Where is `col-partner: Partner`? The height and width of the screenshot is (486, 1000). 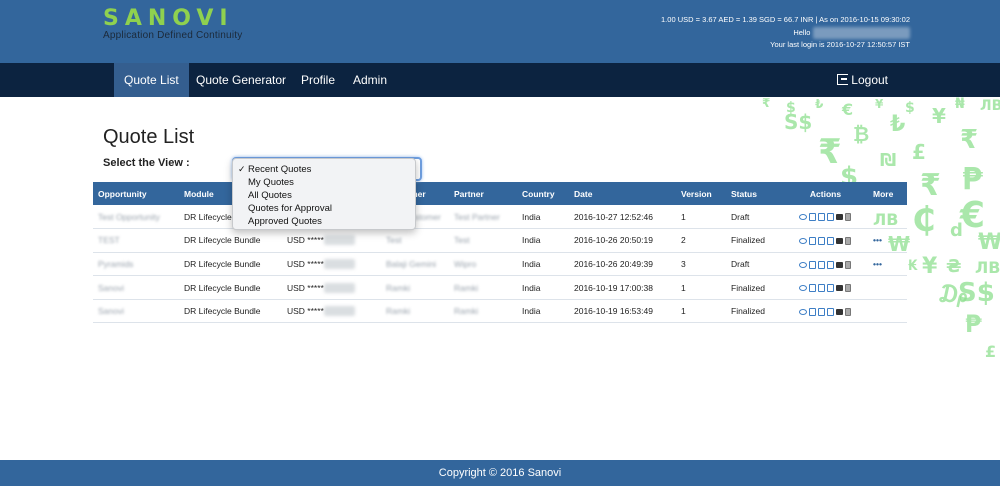
col-partner: Partner is located at coordinates (483, 193).